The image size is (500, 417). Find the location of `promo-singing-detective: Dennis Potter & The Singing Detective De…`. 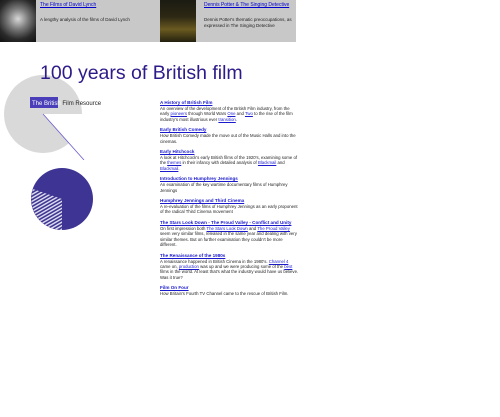

promo-singing-detective: Dennis Potter & The Singing Detective De… is located at coordinates (228, 21).